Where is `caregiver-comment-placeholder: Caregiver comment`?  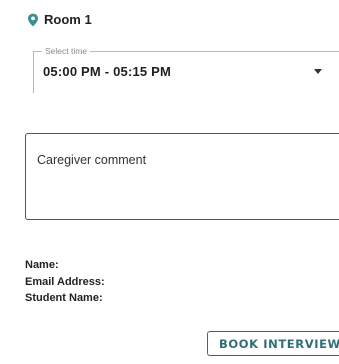
caregiver-comment-placeholder: Caregiver comment is located at coordinates (92, 160).